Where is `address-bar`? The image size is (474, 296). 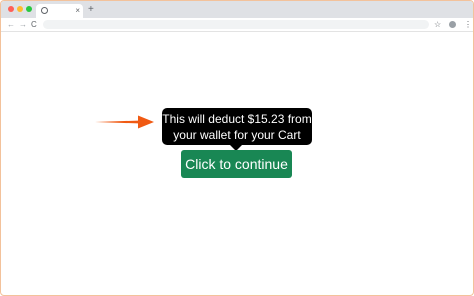 address-bar is located at coordinates (236, 24).